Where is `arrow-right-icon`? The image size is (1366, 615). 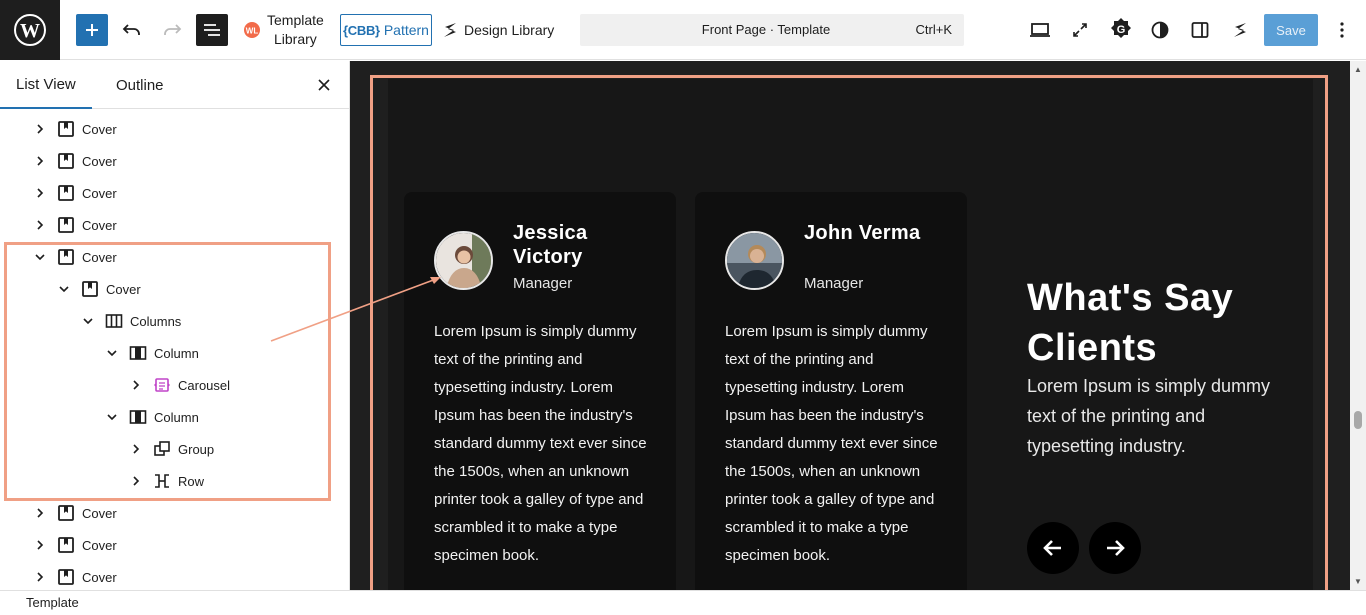 arrow-right-icon is located at coordinates (1116, 548).